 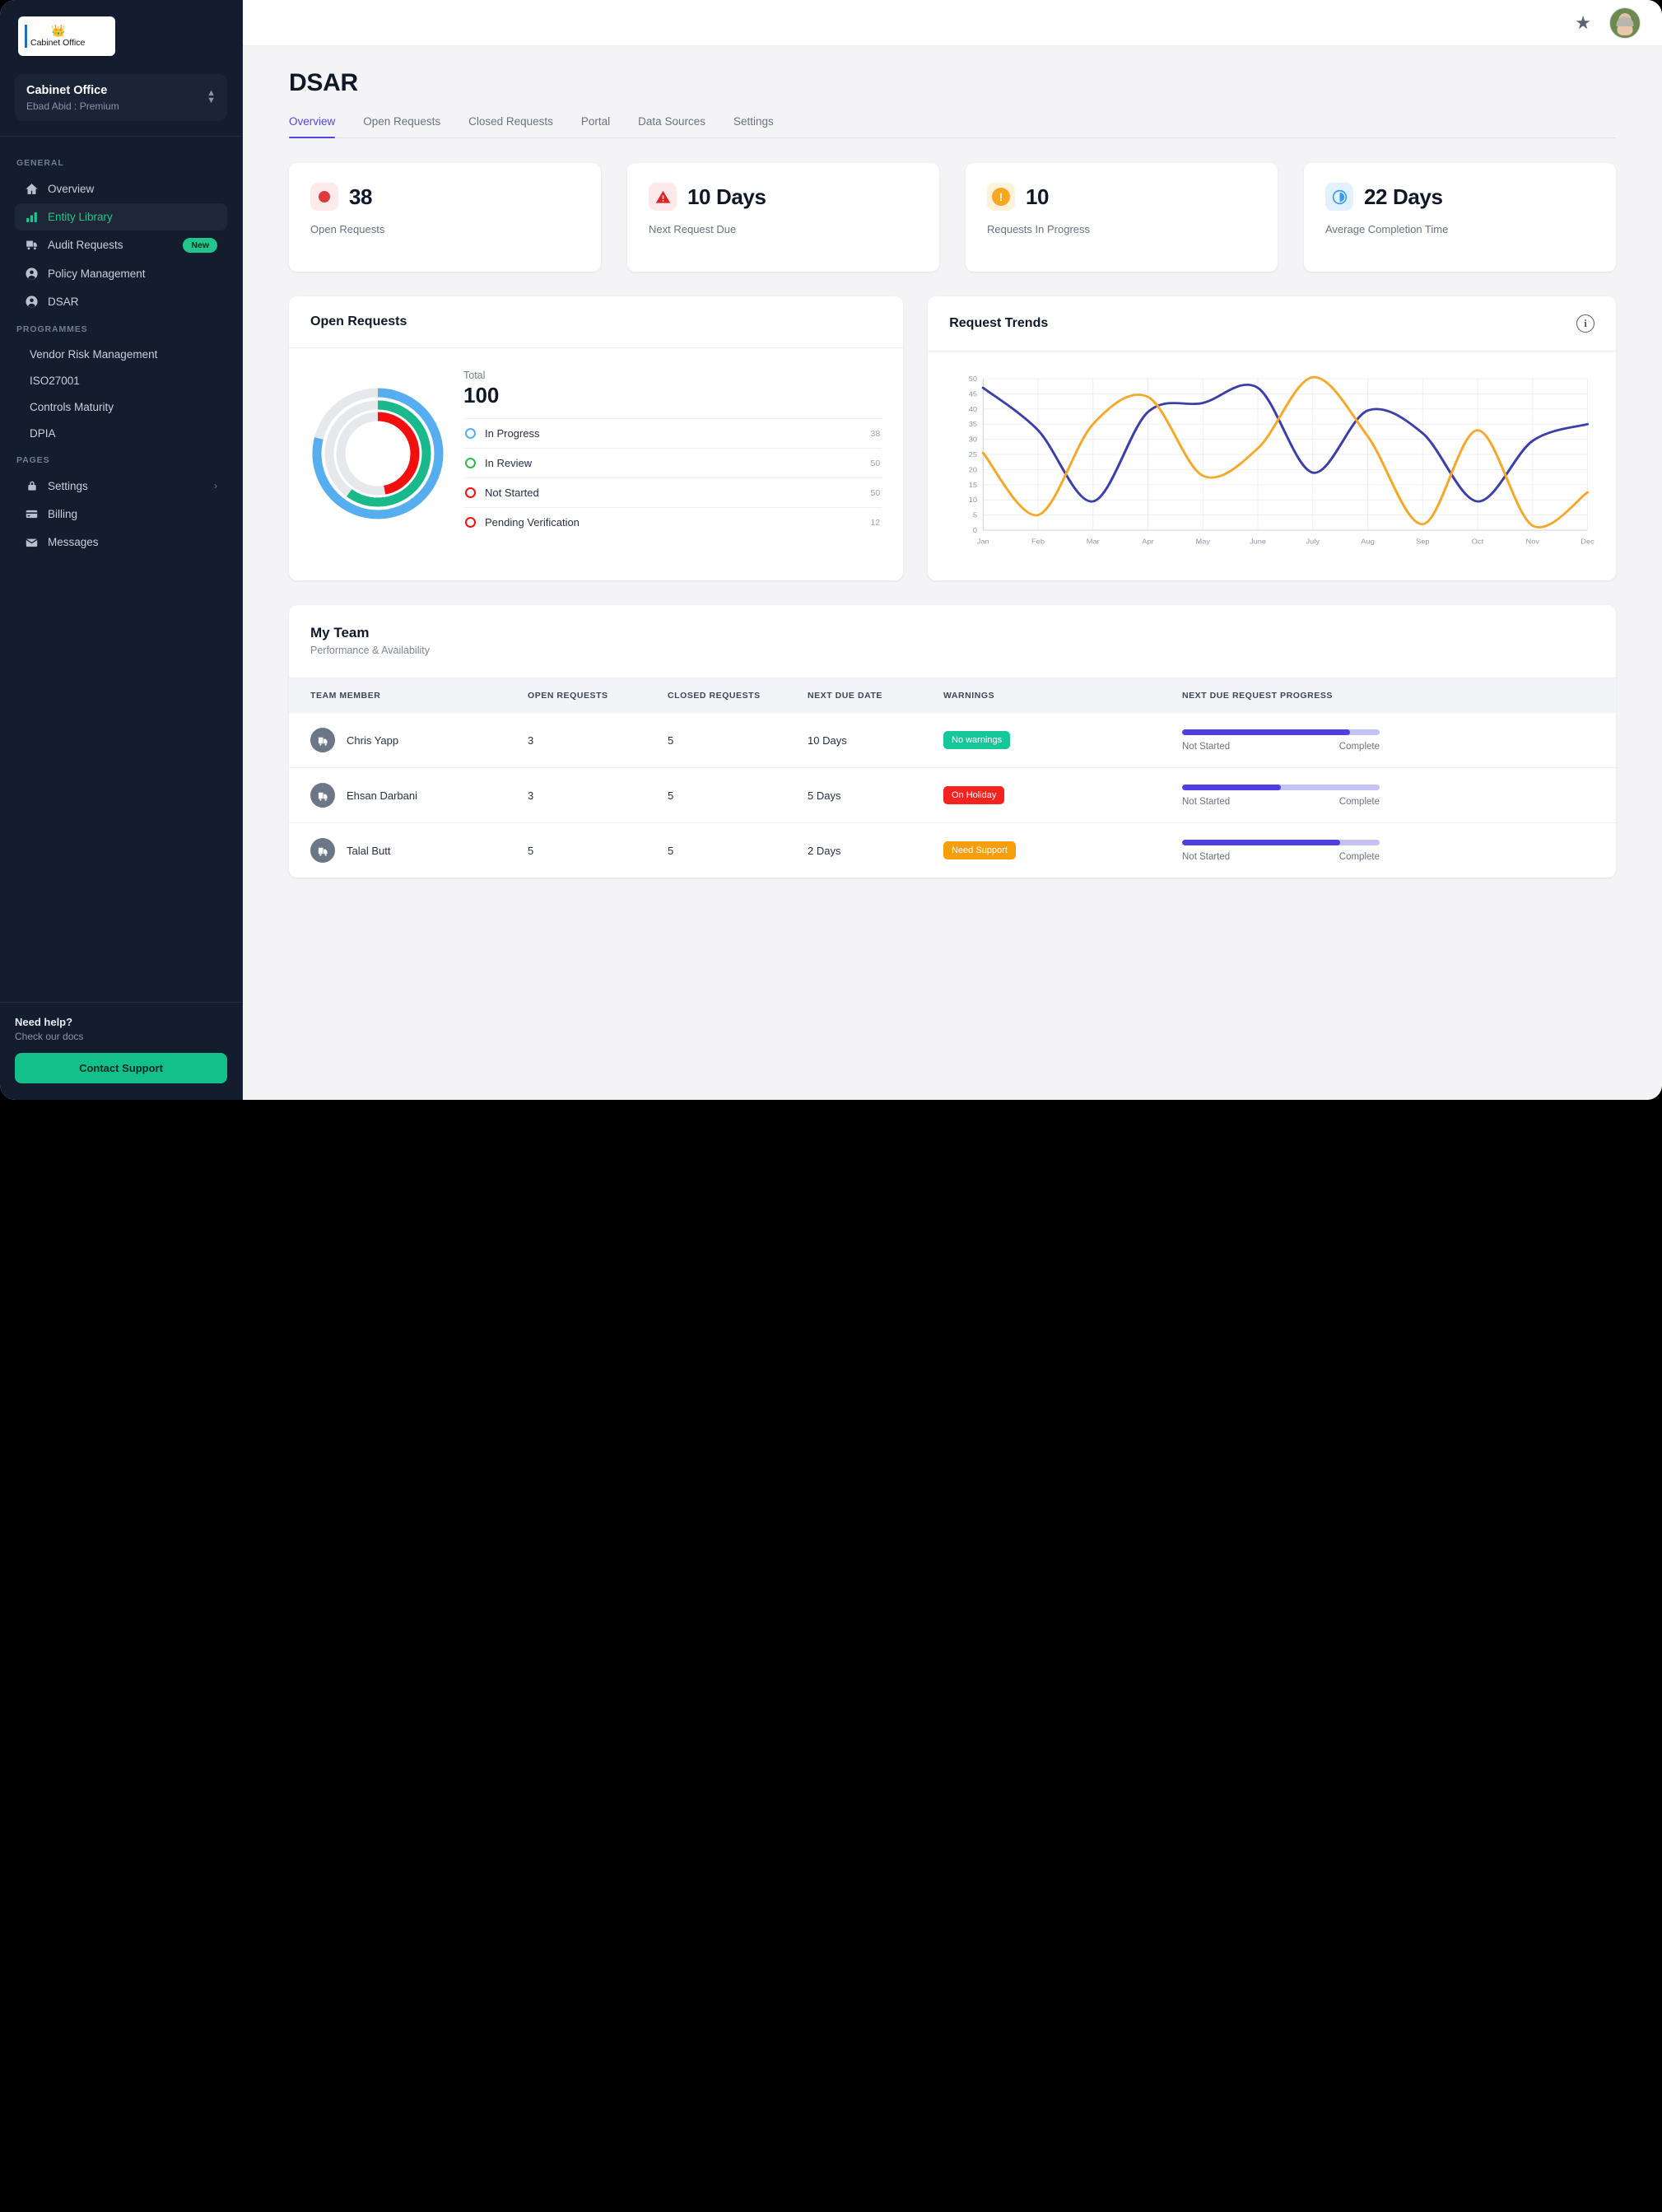 I want to click on my-team-subtitle: Performance & Availability, so click(x=370, y=650).